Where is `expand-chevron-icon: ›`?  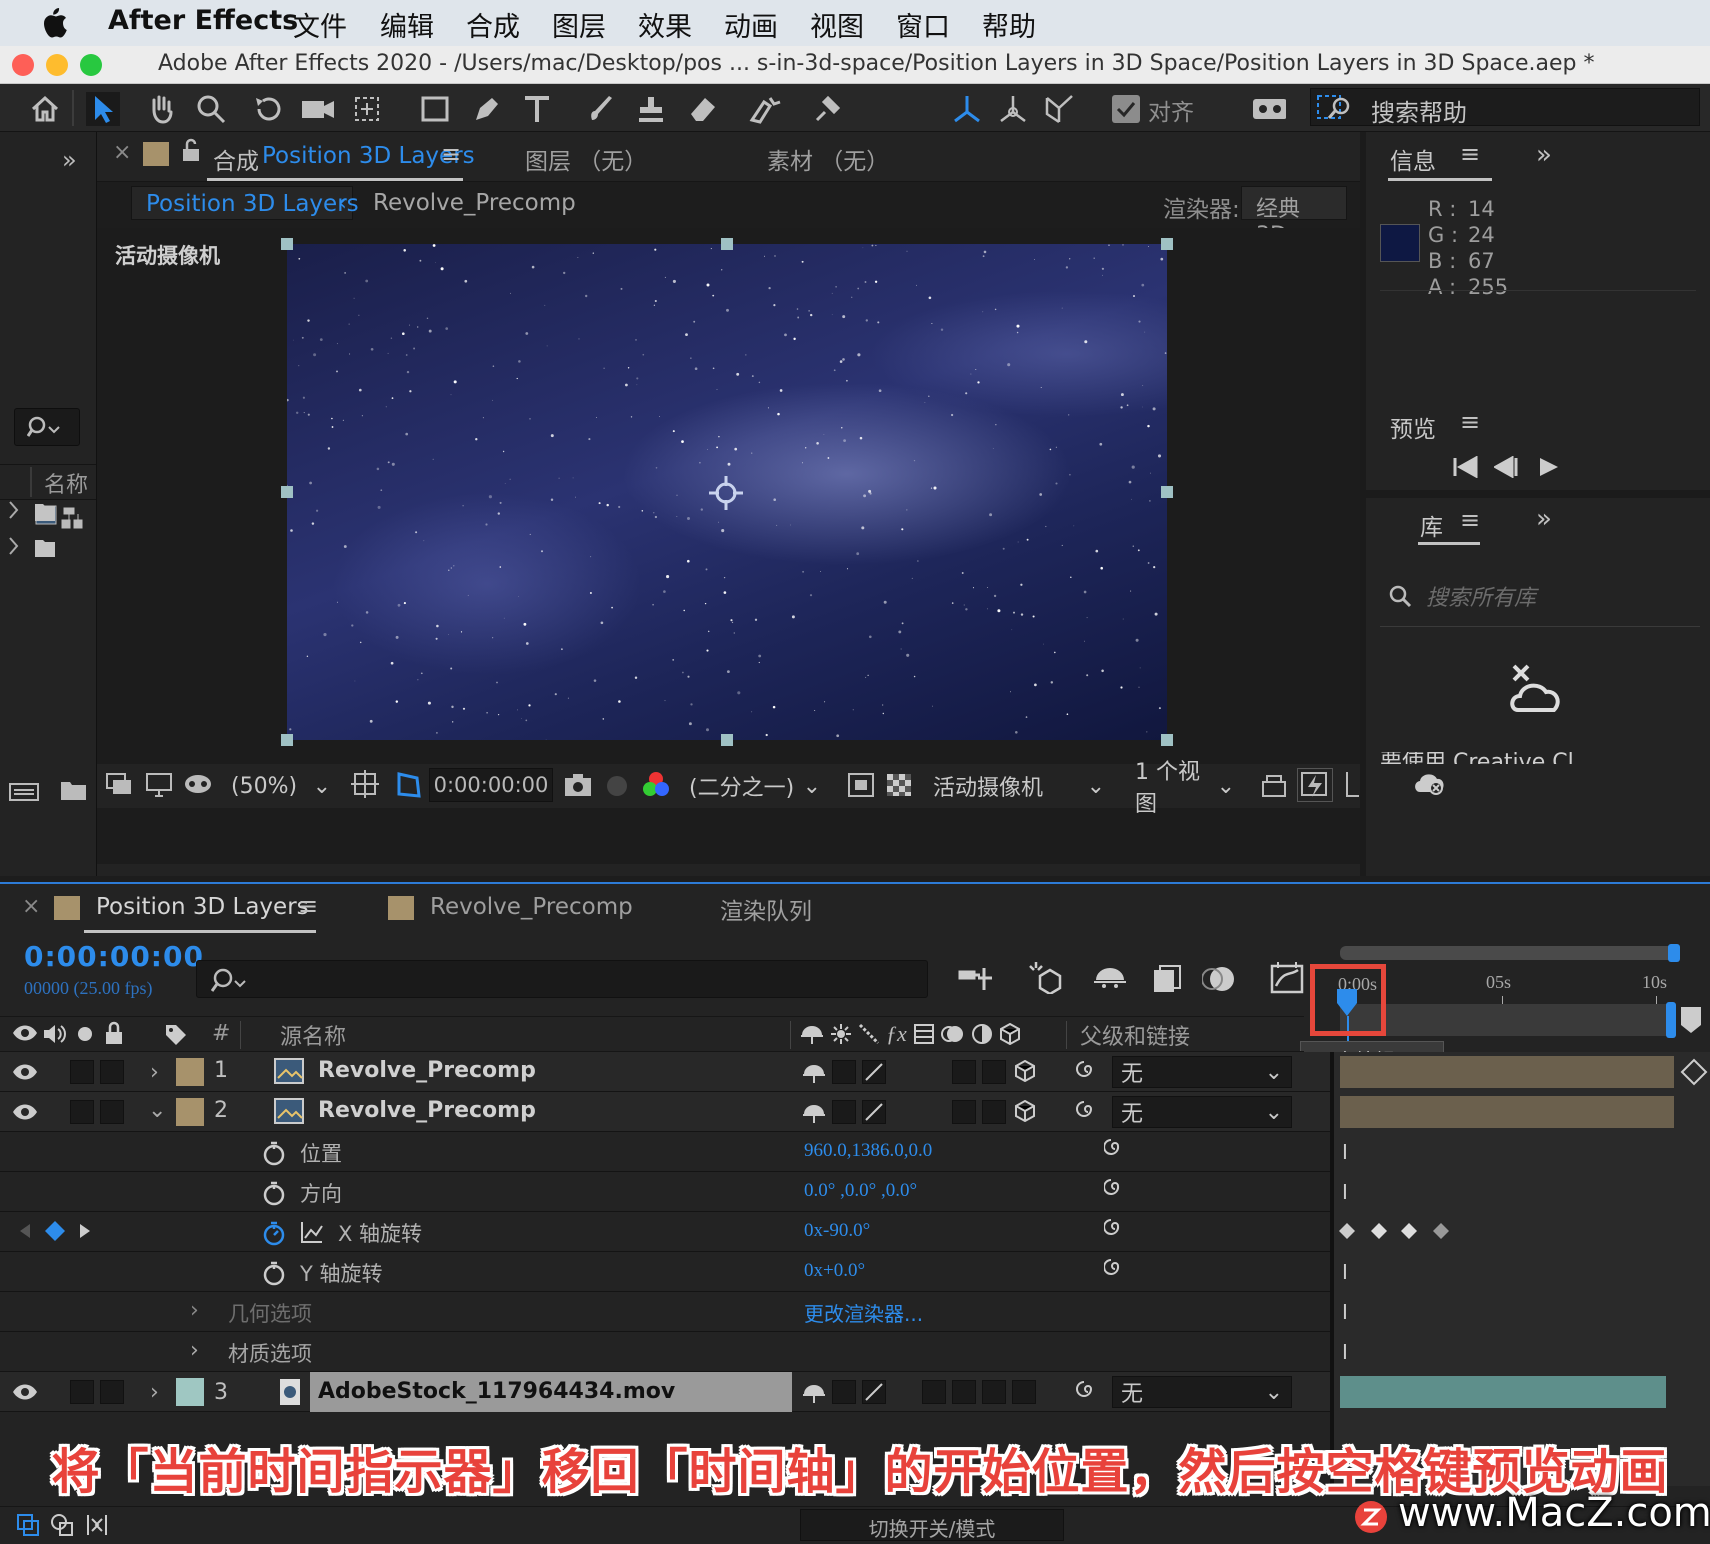
expand-chevron-icon: › is located at coordinates (154, 1392).